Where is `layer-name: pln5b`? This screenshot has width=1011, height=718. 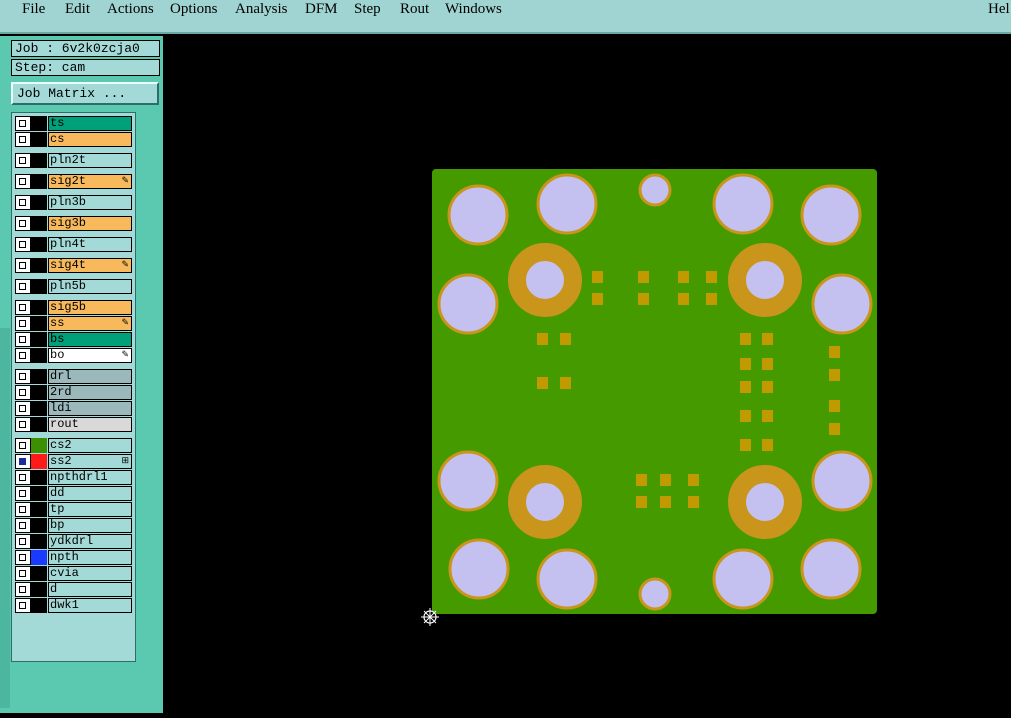 layer-name: pln5b is located at coordinates (90, 286).